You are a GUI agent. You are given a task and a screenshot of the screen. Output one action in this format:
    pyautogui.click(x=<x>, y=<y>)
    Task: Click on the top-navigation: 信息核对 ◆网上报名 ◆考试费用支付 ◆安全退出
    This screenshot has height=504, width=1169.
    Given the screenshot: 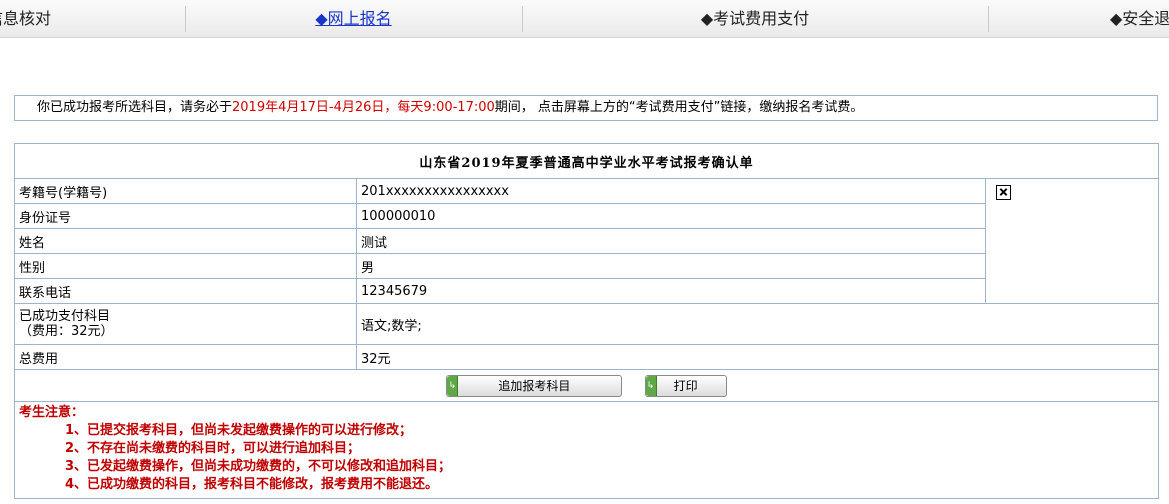 What is the action you would take?
    pyautogui.click(x=584, y=19)
    